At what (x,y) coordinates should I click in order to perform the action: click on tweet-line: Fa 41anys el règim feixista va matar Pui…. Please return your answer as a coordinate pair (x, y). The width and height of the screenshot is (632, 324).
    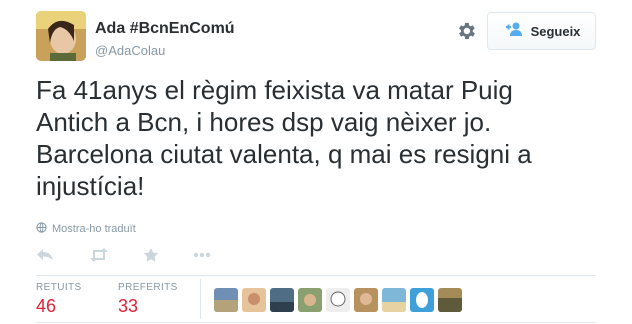
    Looking at the image, I should click on (274, 90).